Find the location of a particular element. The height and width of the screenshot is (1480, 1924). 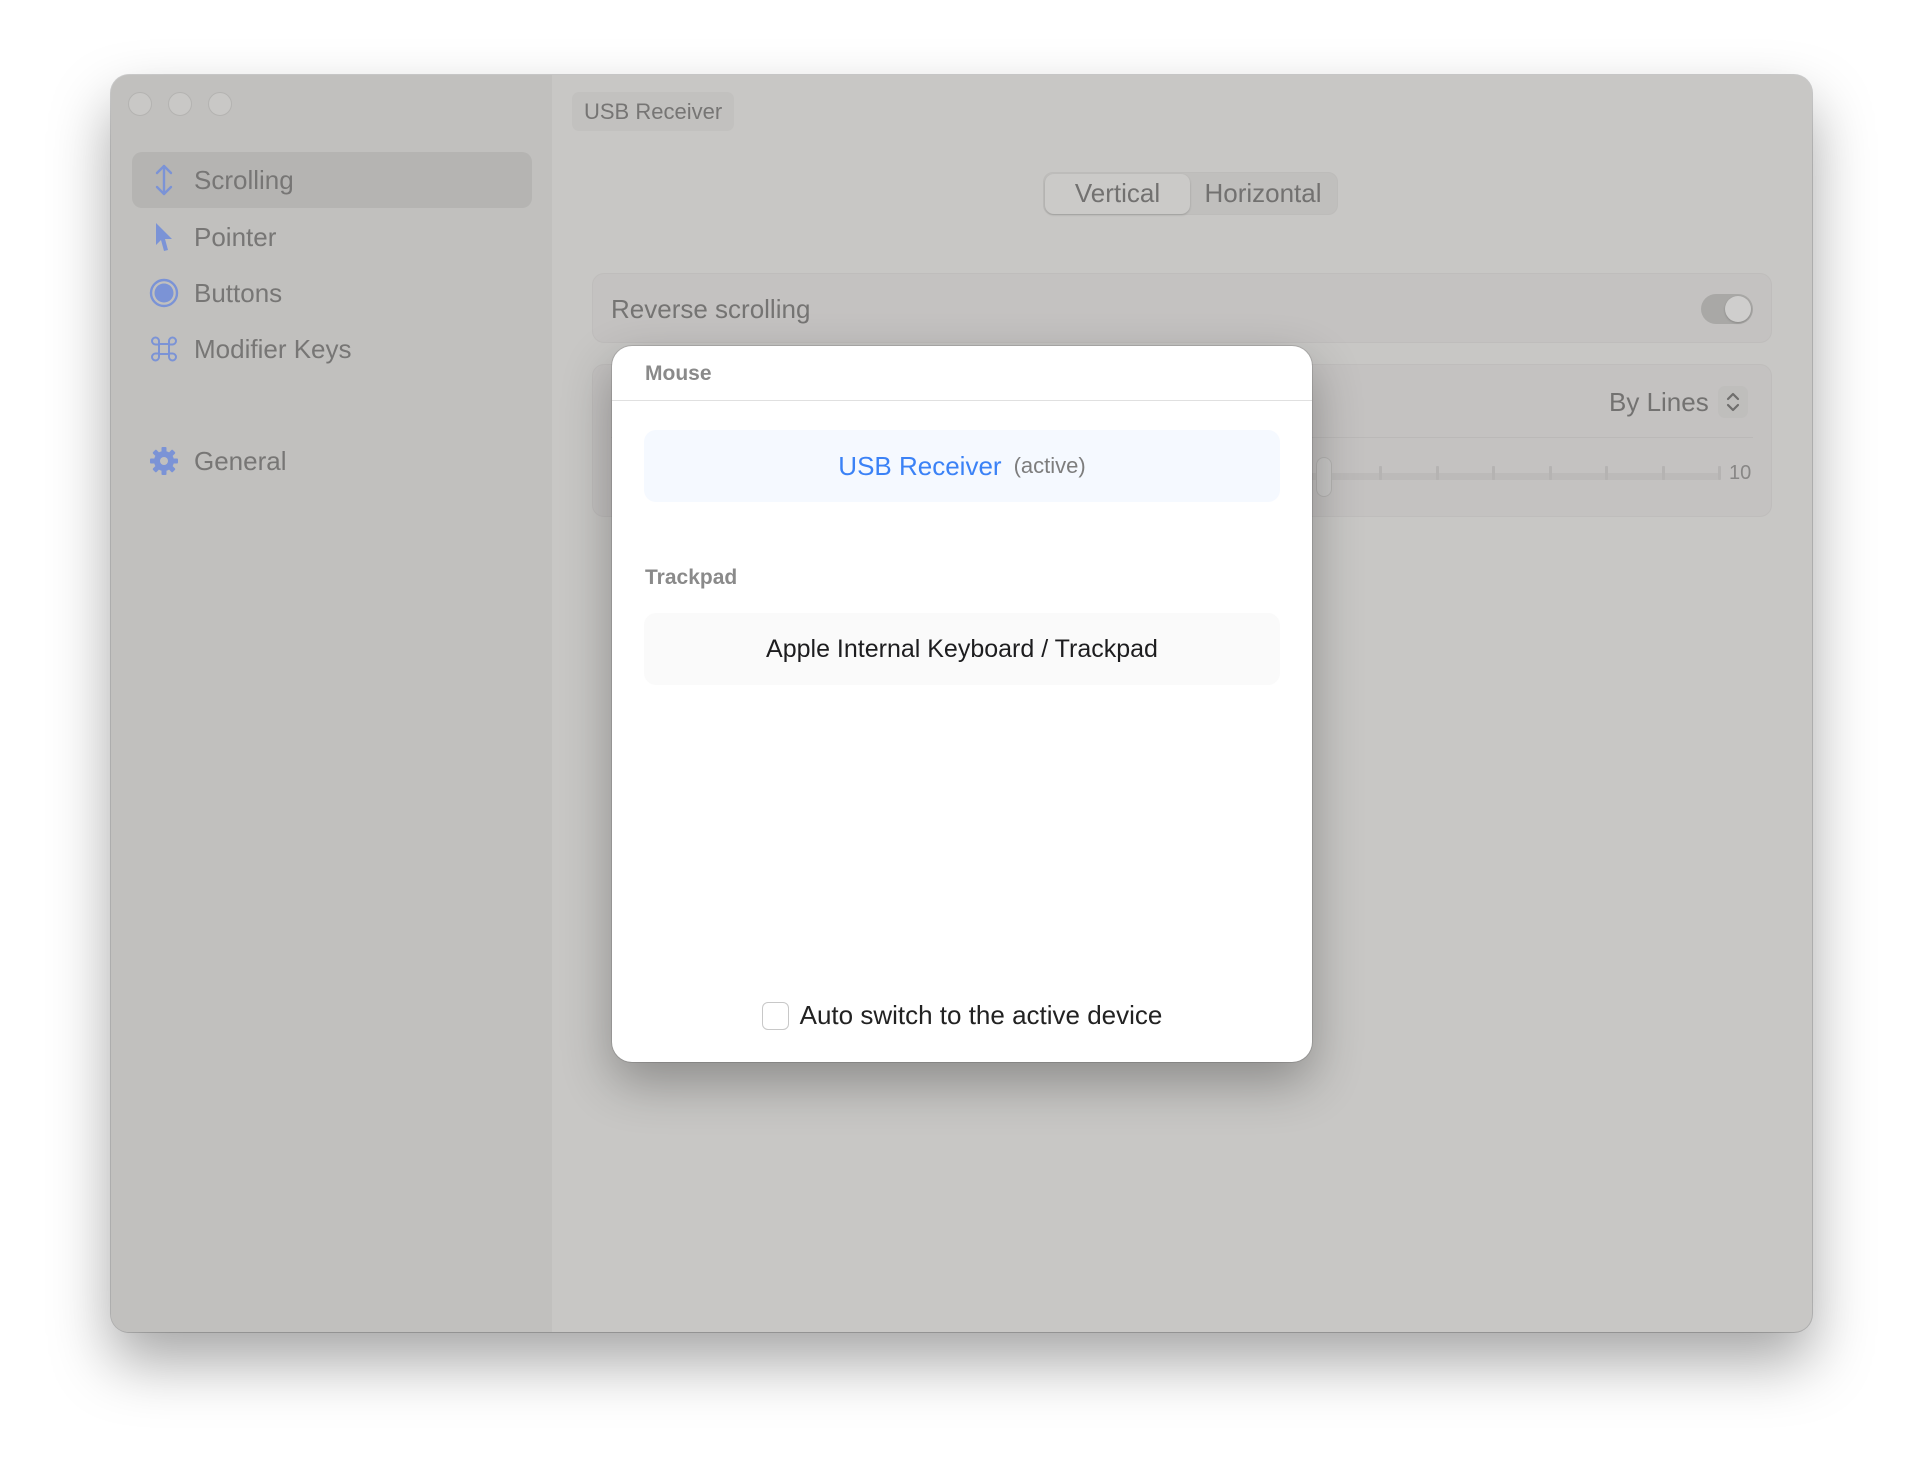

sidebar-item-label: Modifier Keys is located at coordinates (273, 348).